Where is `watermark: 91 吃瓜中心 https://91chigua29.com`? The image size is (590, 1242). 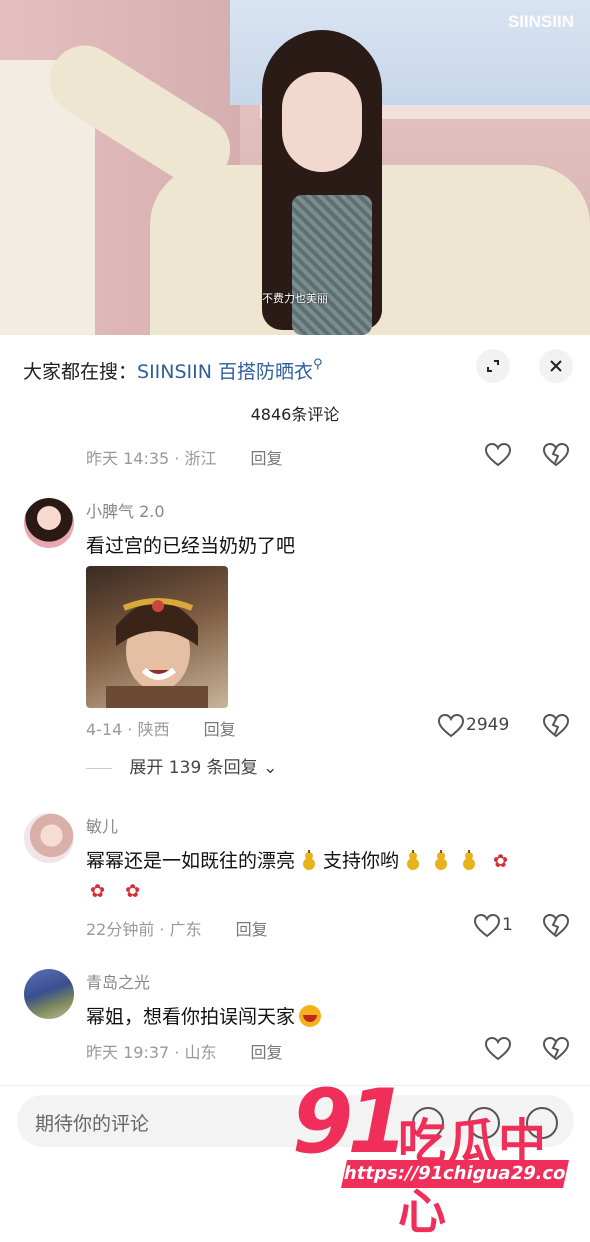
watermark: 91 吃瓜中心 https://91chigua29.com is located at coordinates (439, 1155).